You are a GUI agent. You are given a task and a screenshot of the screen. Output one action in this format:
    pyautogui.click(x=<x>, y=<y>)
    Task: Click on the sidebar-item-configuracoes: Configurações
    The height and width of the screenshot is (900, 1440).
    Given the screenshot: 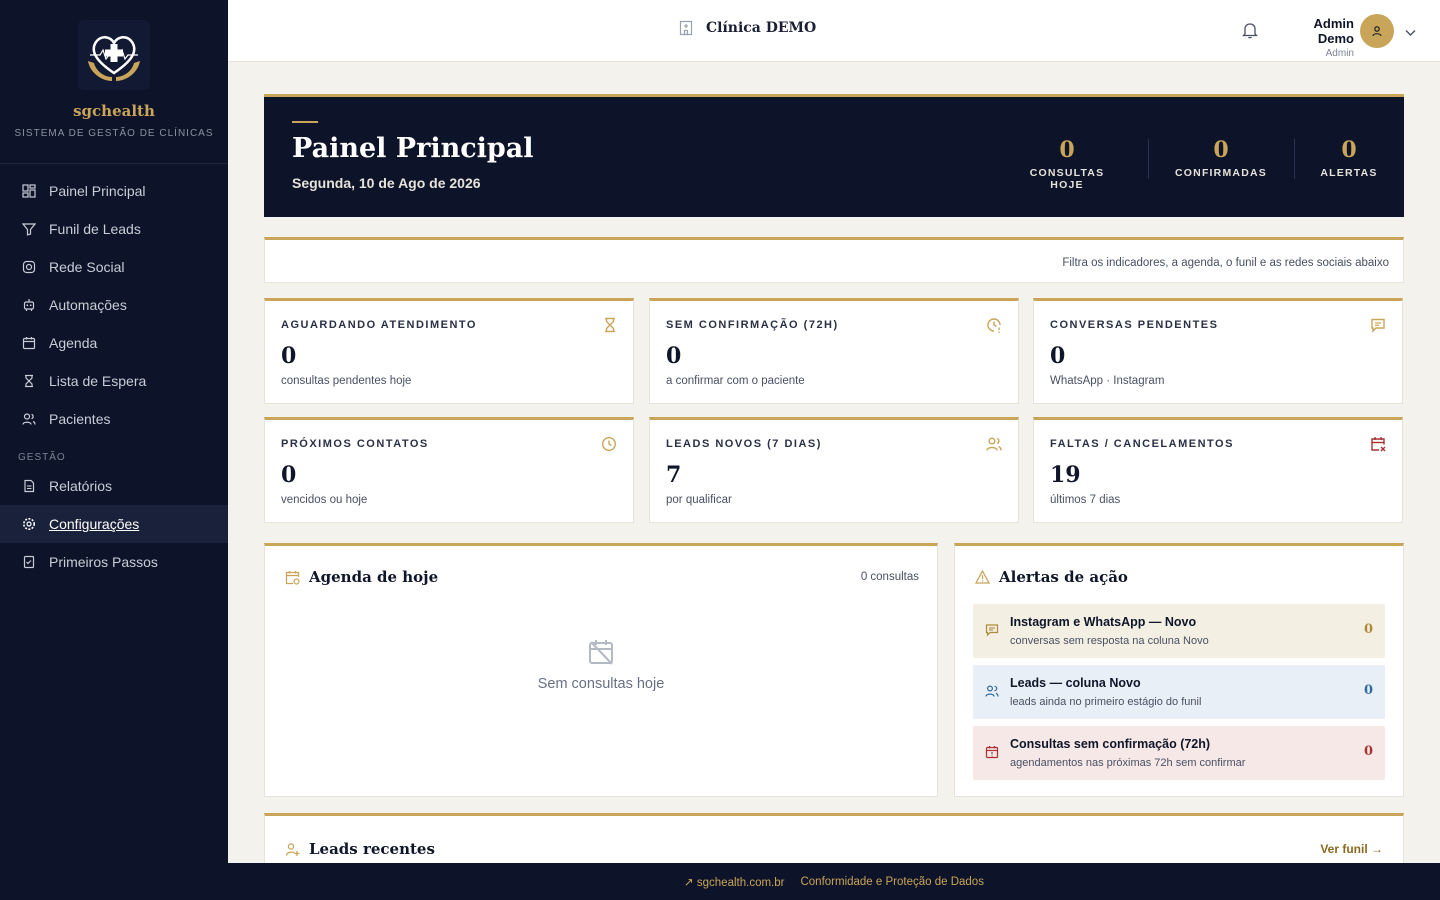 What is the action you would take?
    pyautogui.click(x=114, y=524)
    